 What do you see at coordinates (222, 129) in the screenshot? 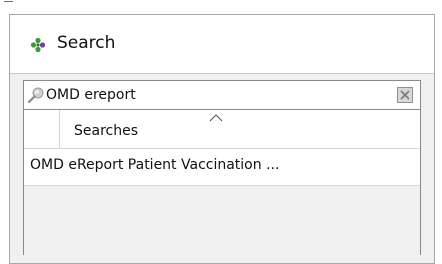
I see `column-header-searches: Searches` at bounding box center [222, 129].